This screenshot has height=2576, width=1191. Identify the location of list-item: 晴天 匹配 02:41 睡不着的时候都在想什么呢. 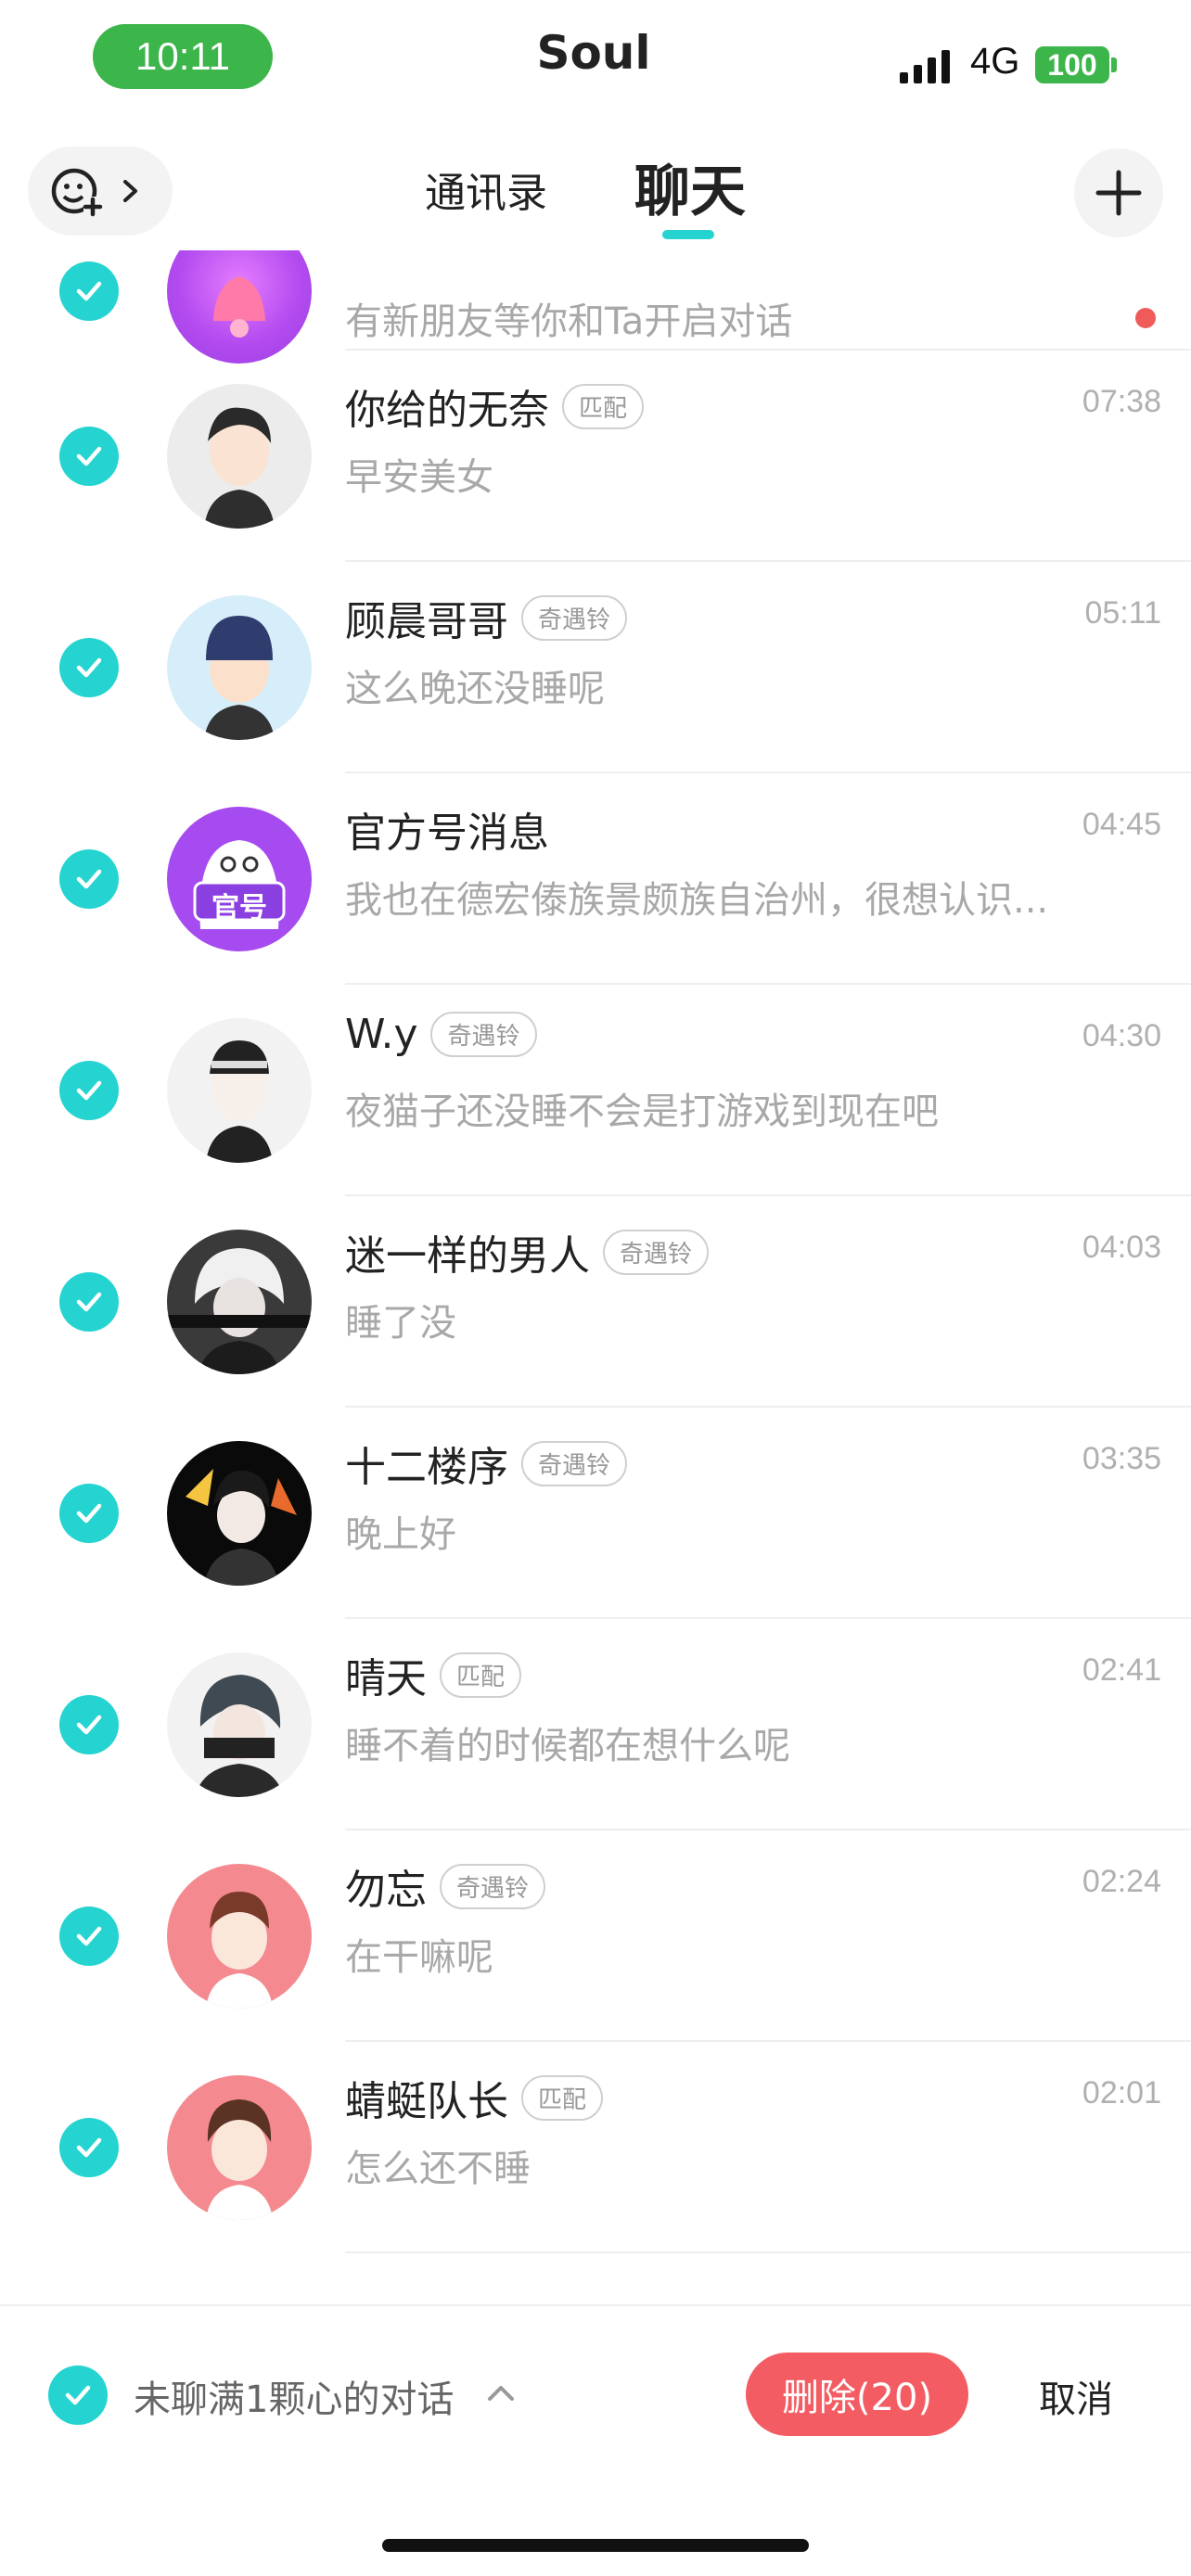
(595, 1725).